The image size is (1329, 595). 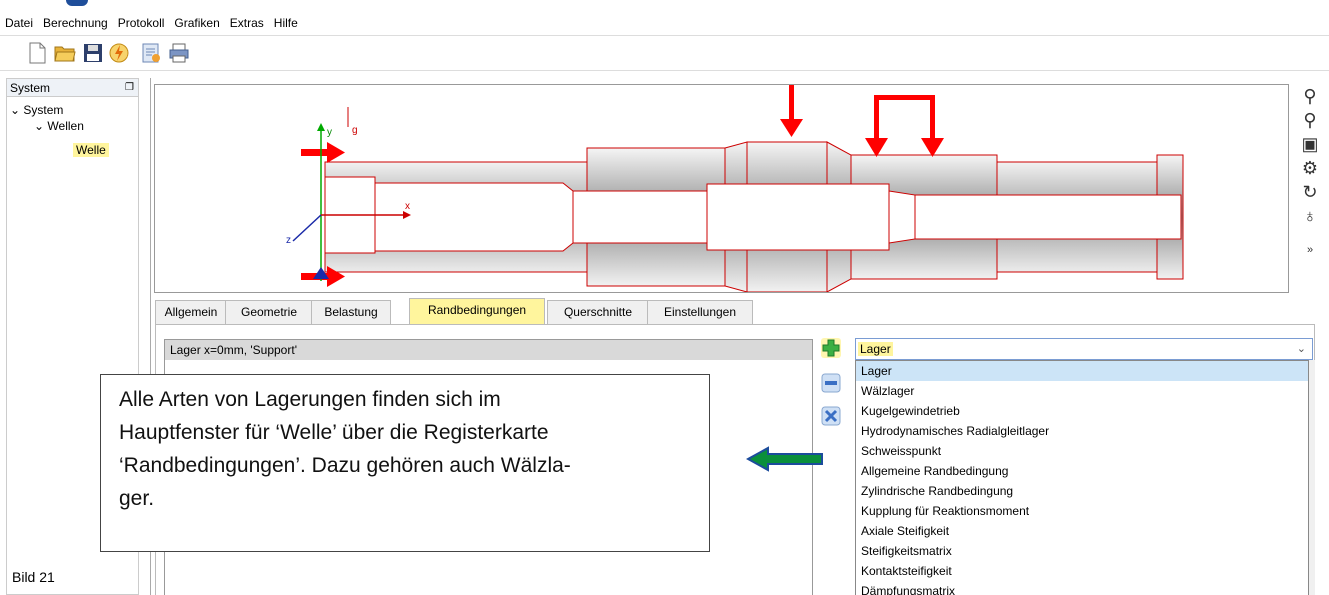 What do you see at coordinates (196, 23) in the screenshot?
I see `menu-grafiken: Grafiken` at bounding box center [196, 23].